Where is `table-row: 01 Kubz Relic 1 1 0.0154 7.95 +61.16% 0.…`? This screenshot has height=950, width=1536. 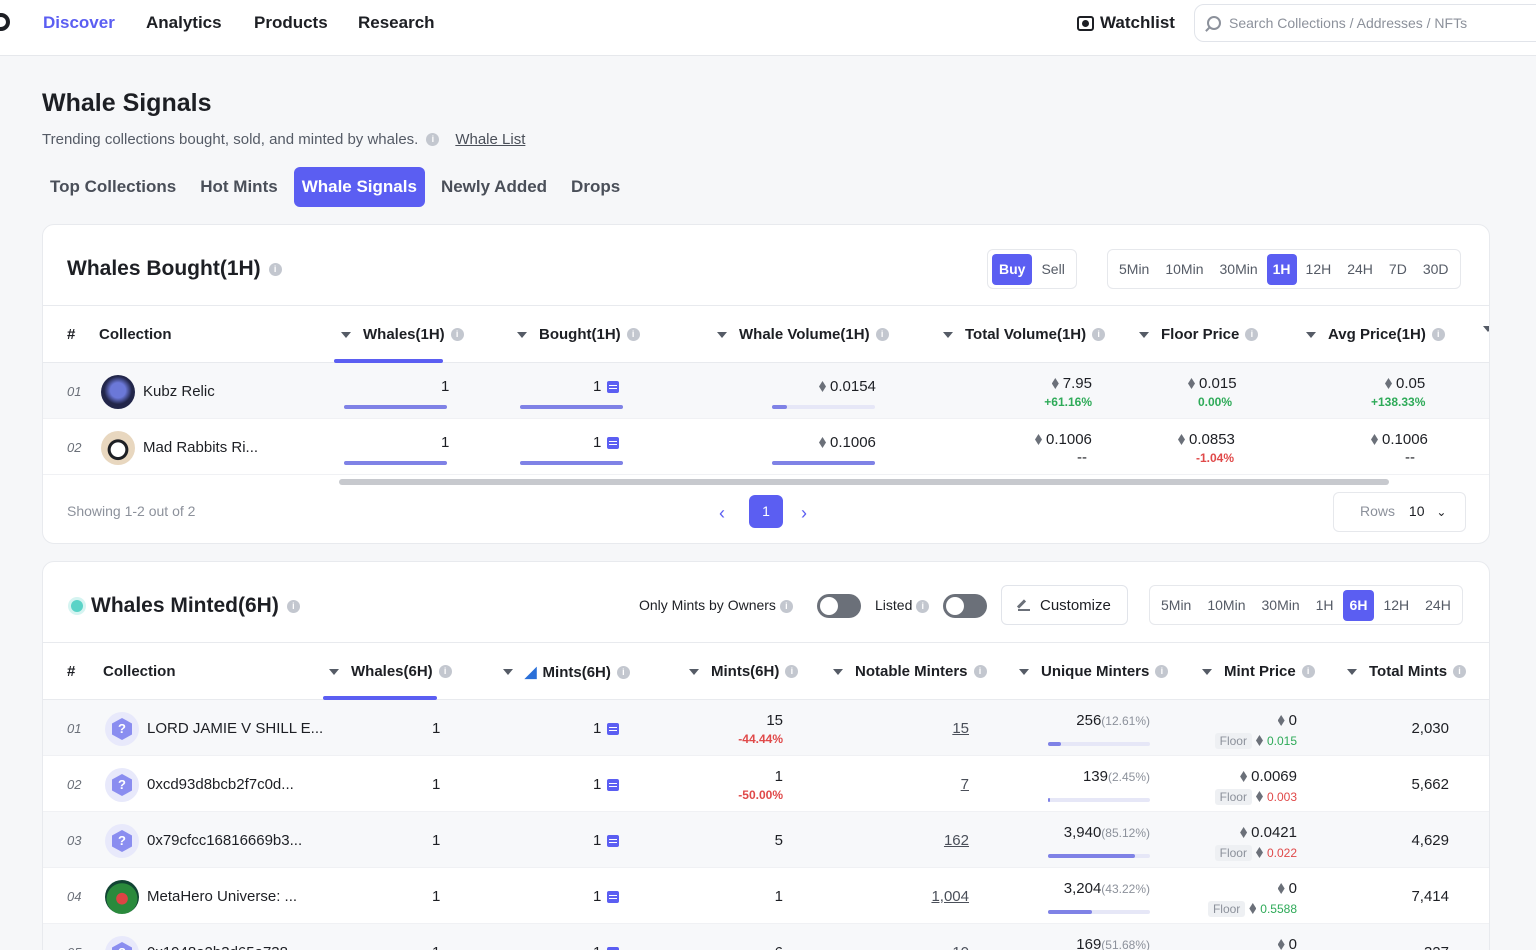 table-row: 01 Kubz Relic 1 1 0.0154 7.95 +61.16% 0.… is located at coordinates (766, 391).